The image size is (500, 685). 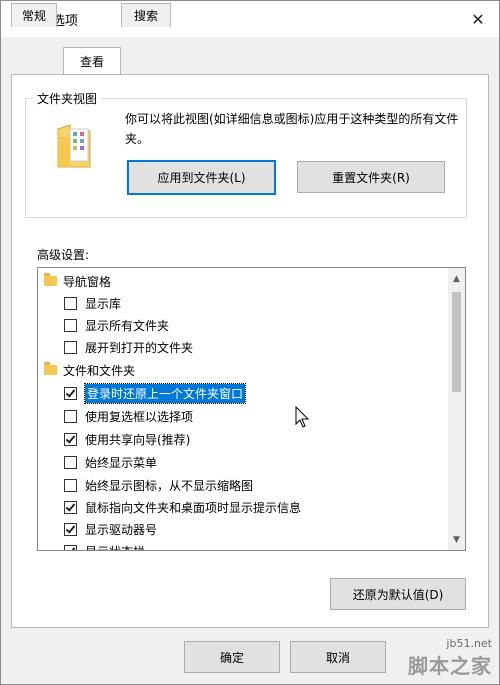 I want to click on vertical-scrollbar: ▲ ▼, so click(x=456, y=409).